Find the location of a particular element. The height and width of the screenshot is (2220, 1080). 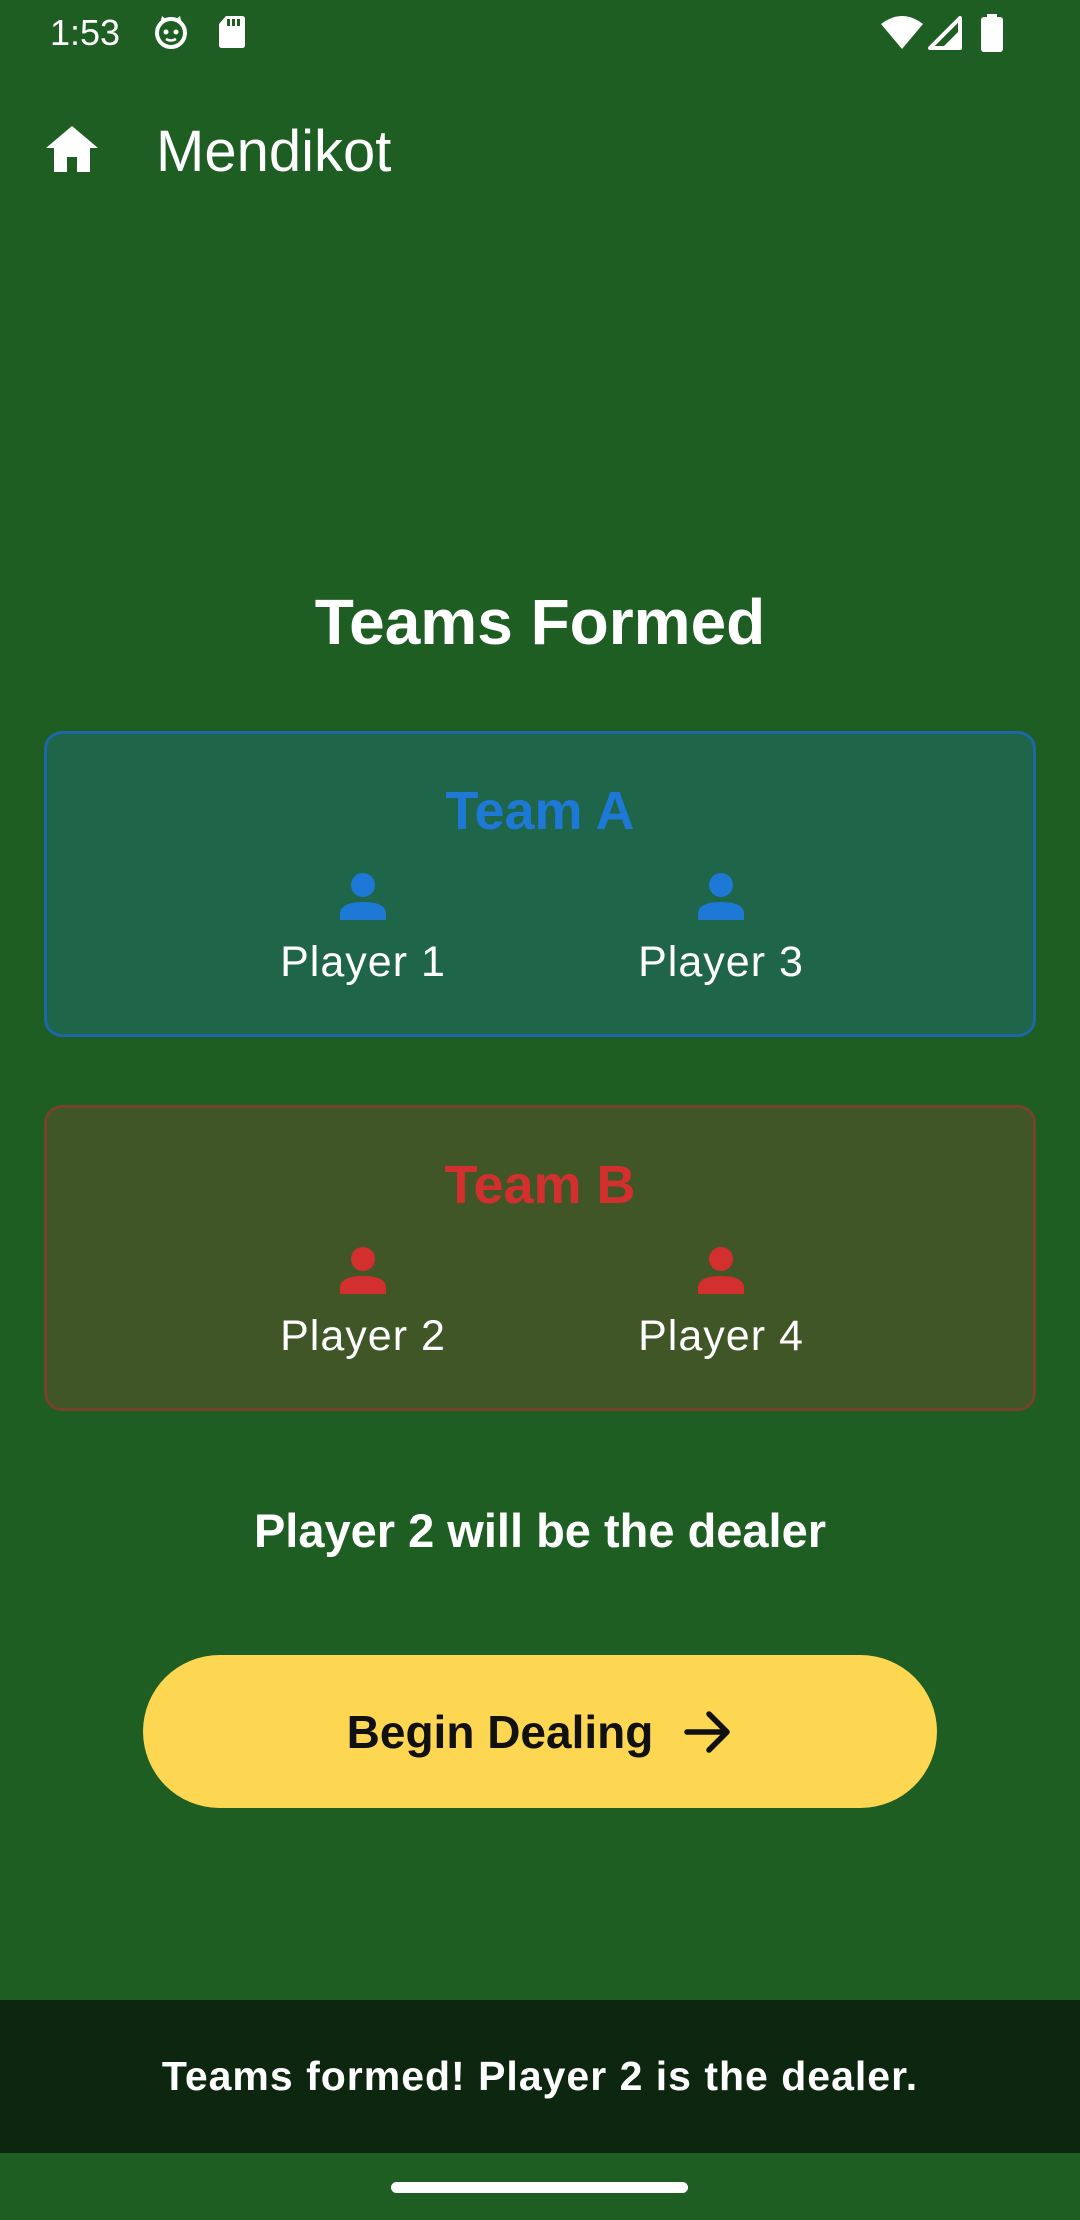

player-name: Player 2 is located at coordinates (363, 1336).